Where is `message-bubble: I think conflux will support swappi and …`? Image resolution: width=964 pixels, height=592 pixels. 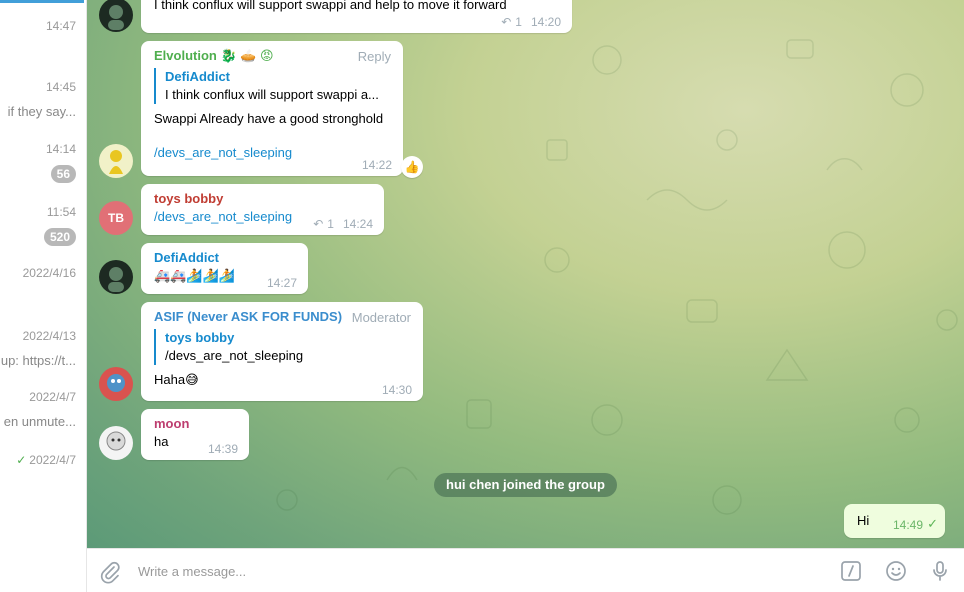
message-bubble: I think conflux will support swappi and … is located at coordinates (356, 16).